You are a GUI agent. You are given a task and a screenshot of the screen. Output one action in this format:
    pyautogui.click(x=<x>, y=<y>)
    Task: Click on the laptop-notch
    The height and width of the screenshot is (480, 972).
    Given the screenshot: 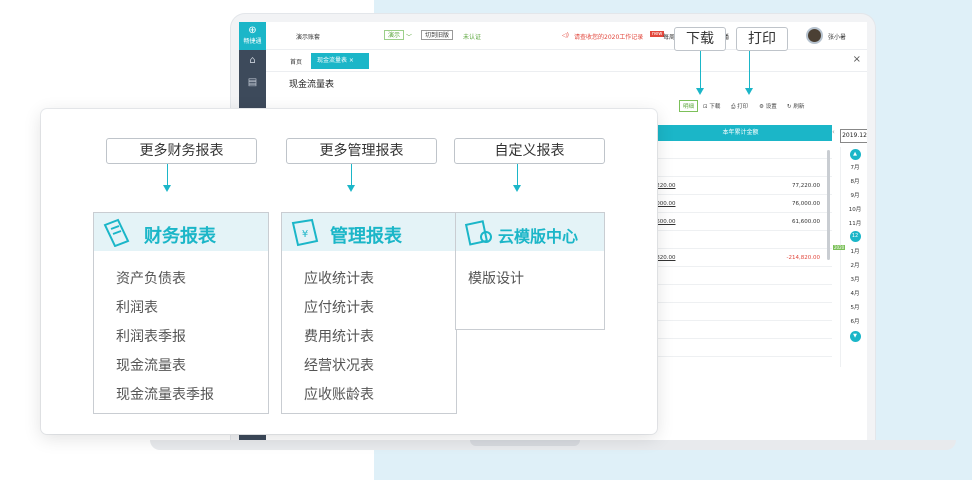 What is the action you would take?
    pyautogui.click(x=525, y=443)
    